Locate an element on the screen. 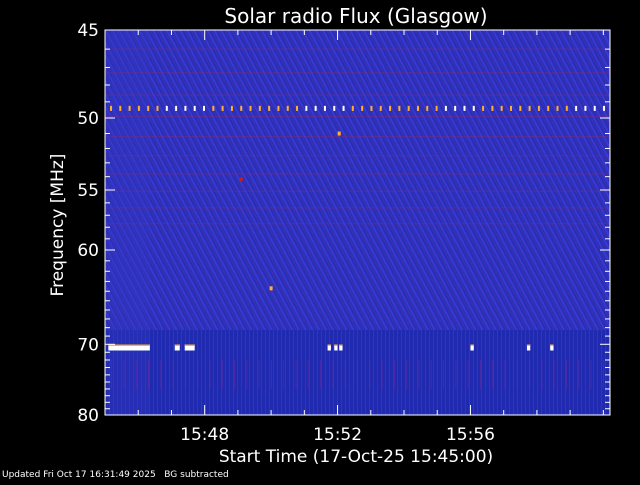  x-tick-label: 15:48 is located at coordinates (204, 435).